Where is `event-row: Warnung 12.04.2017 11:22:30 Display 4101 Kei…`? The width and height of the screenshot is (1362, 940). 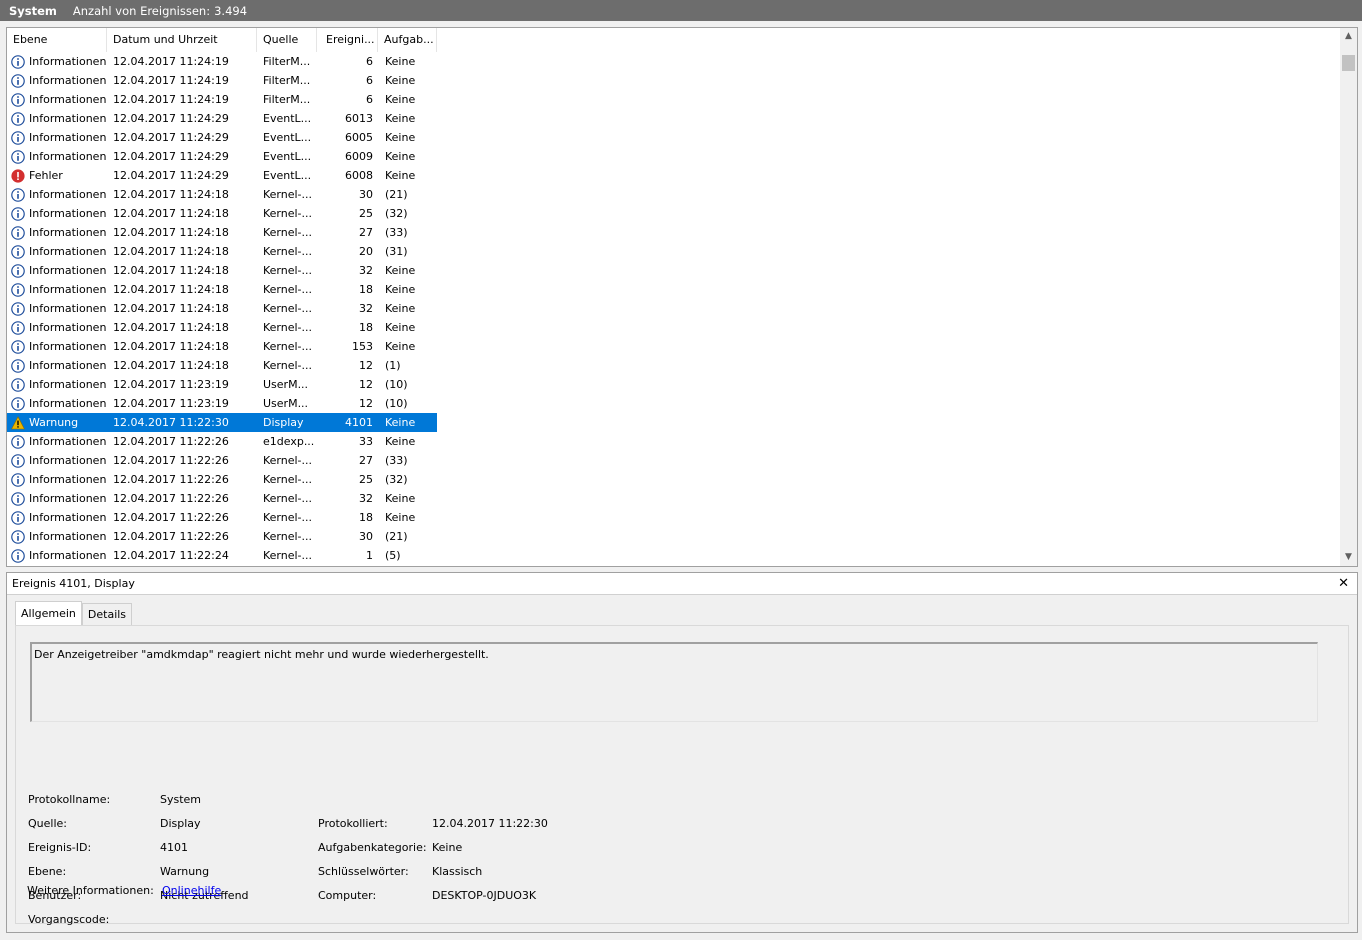 event-row: Warnung 12.04.2017 11:22:30 Display 4101 Kei… is located at coordinates (674, 422).